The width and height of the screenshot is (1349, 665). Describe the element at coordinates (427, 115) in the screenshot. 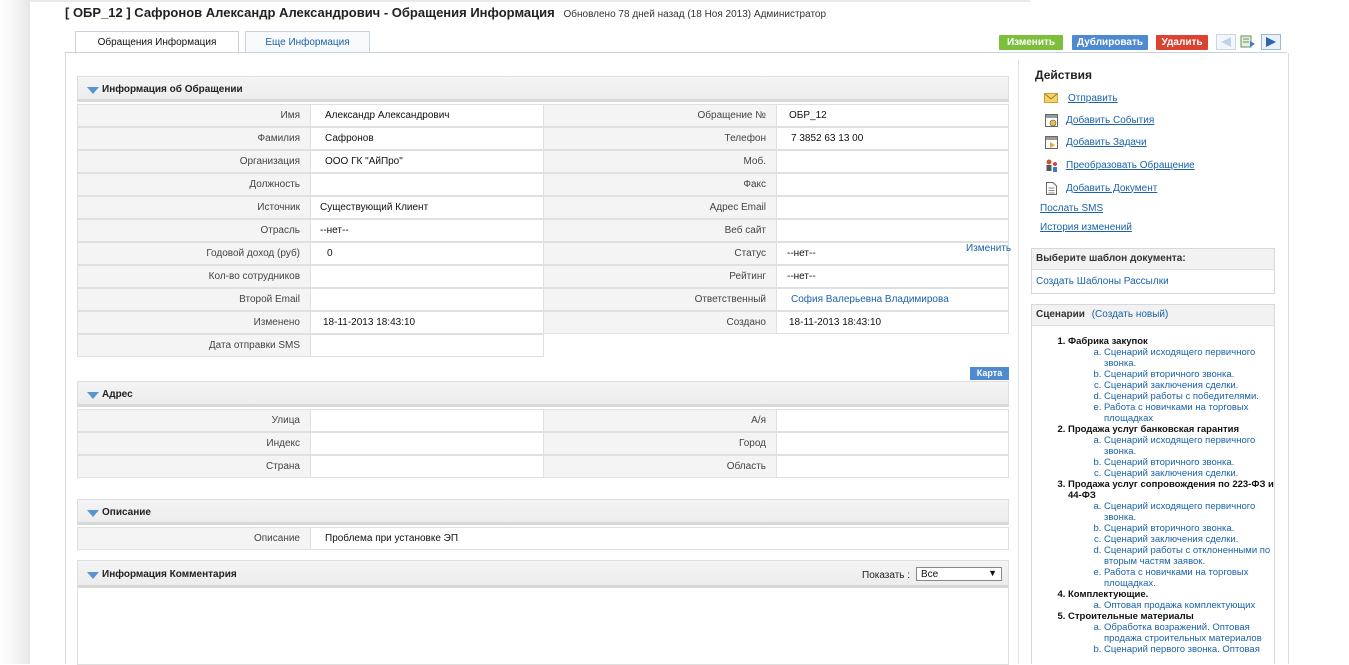

I see `first-name-value: Александр Александрович` at that location.